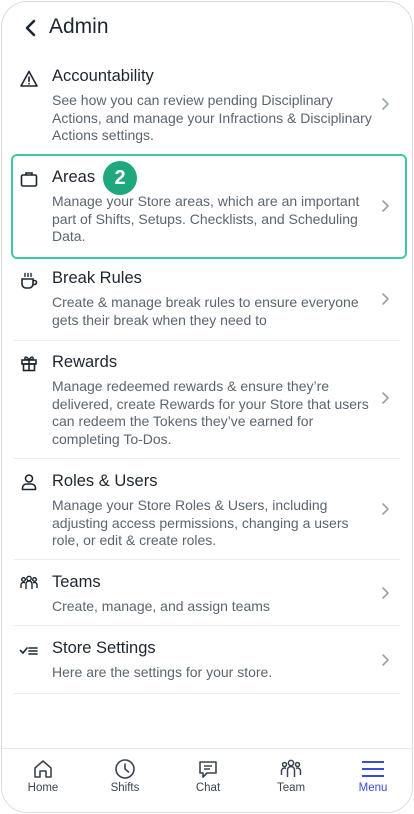  What do you see at coordinates (79, 26) in the screenshot?
I see `page-title: Admin` at bounding box center [79, 26].